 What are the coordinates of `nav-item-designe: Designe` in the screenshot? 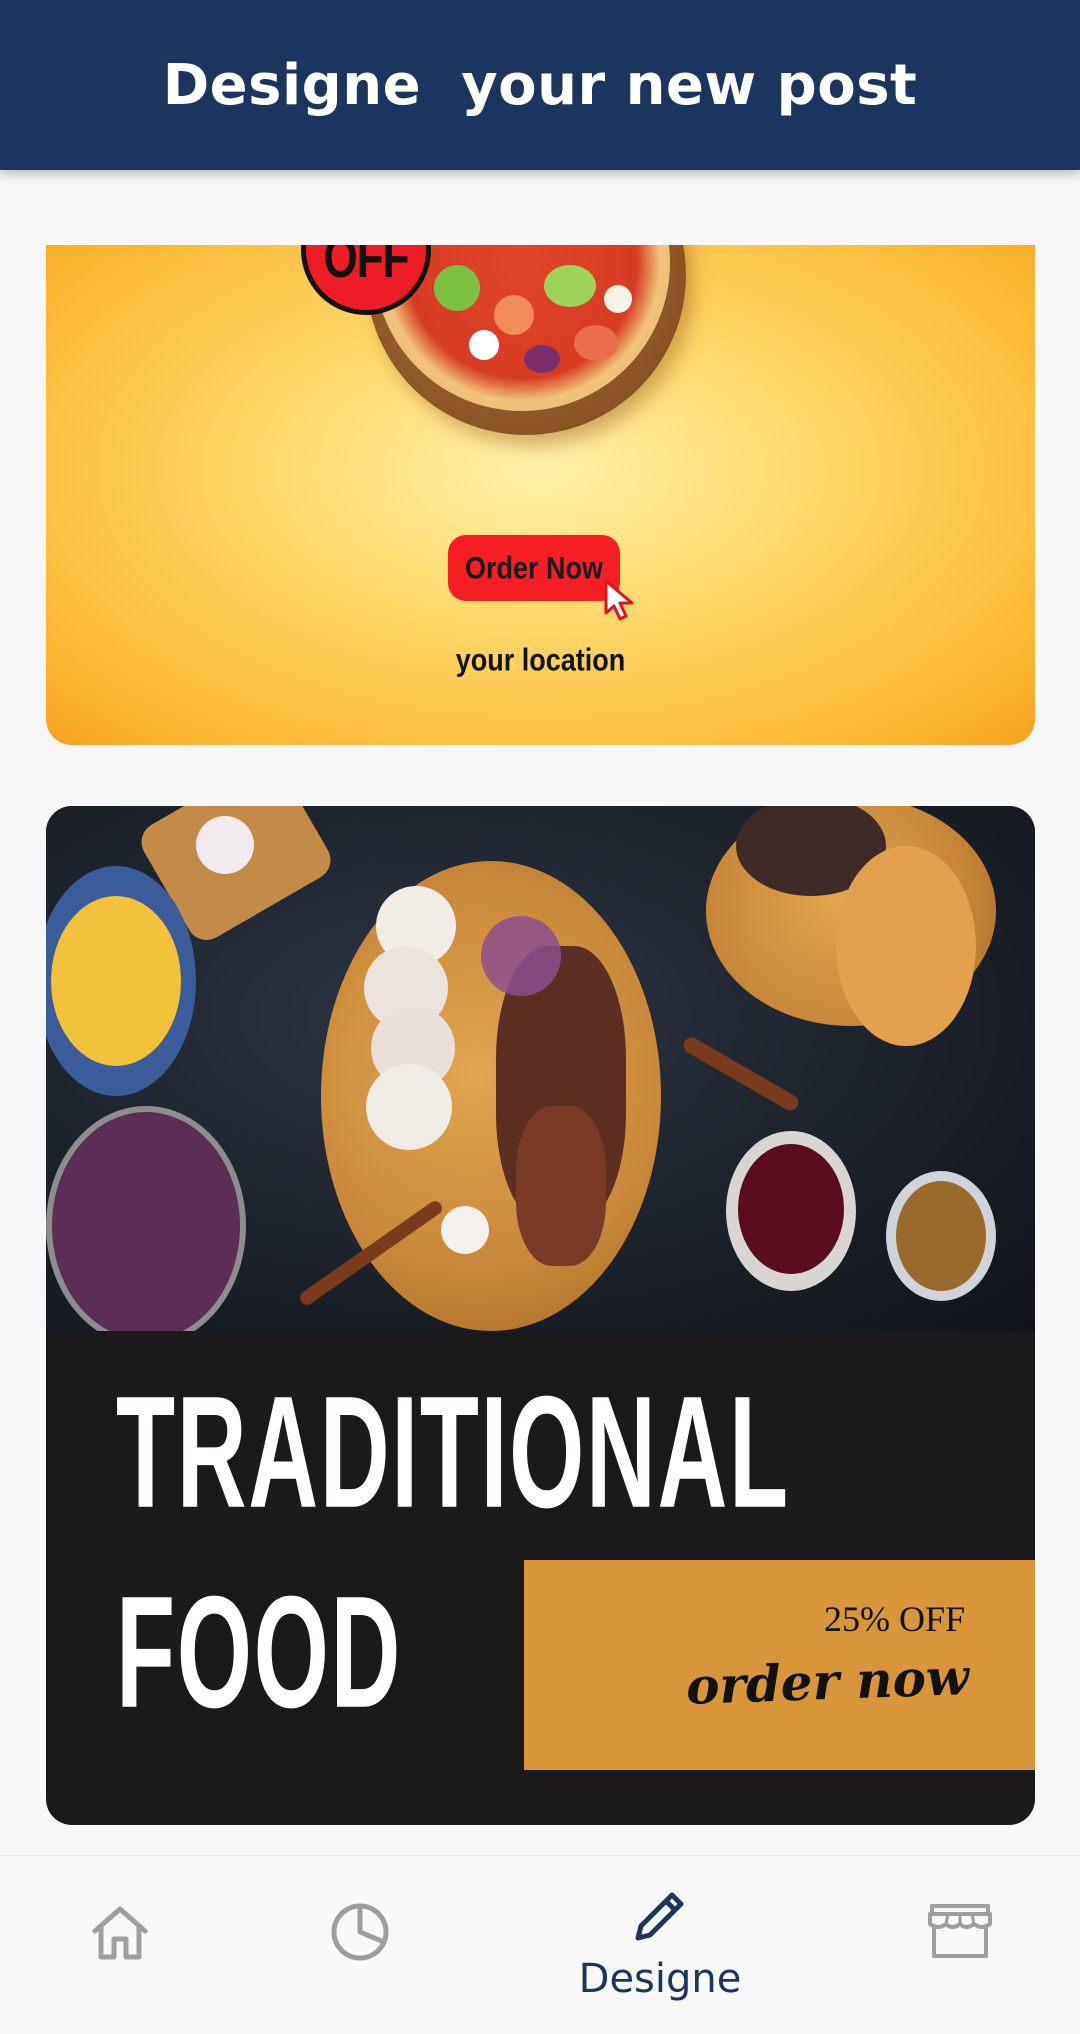 It's located at (660, 1945).